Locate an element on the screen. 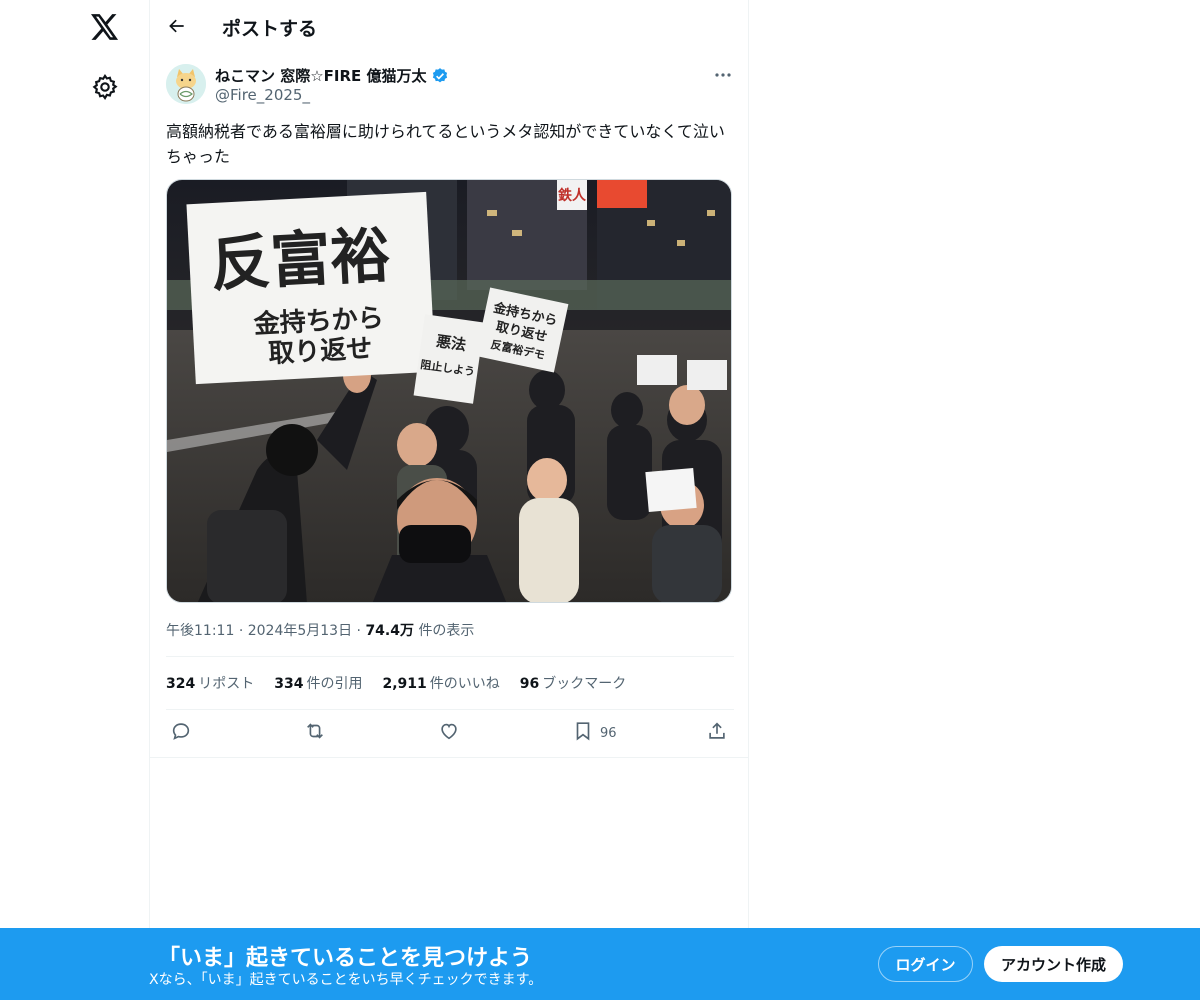 This screenshot has width=1200, height=1000. more-icon is located at coordinates (723, 75).